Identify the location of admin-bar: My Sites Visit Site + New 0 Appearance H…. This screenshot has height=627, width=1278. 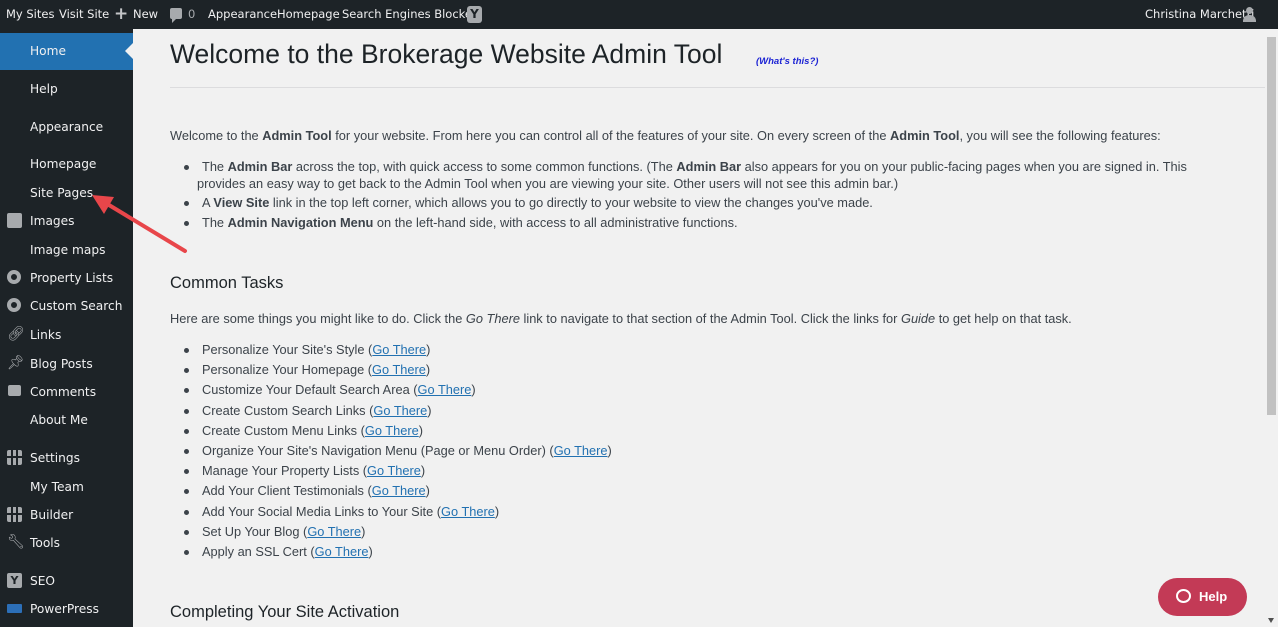
(639, 14).